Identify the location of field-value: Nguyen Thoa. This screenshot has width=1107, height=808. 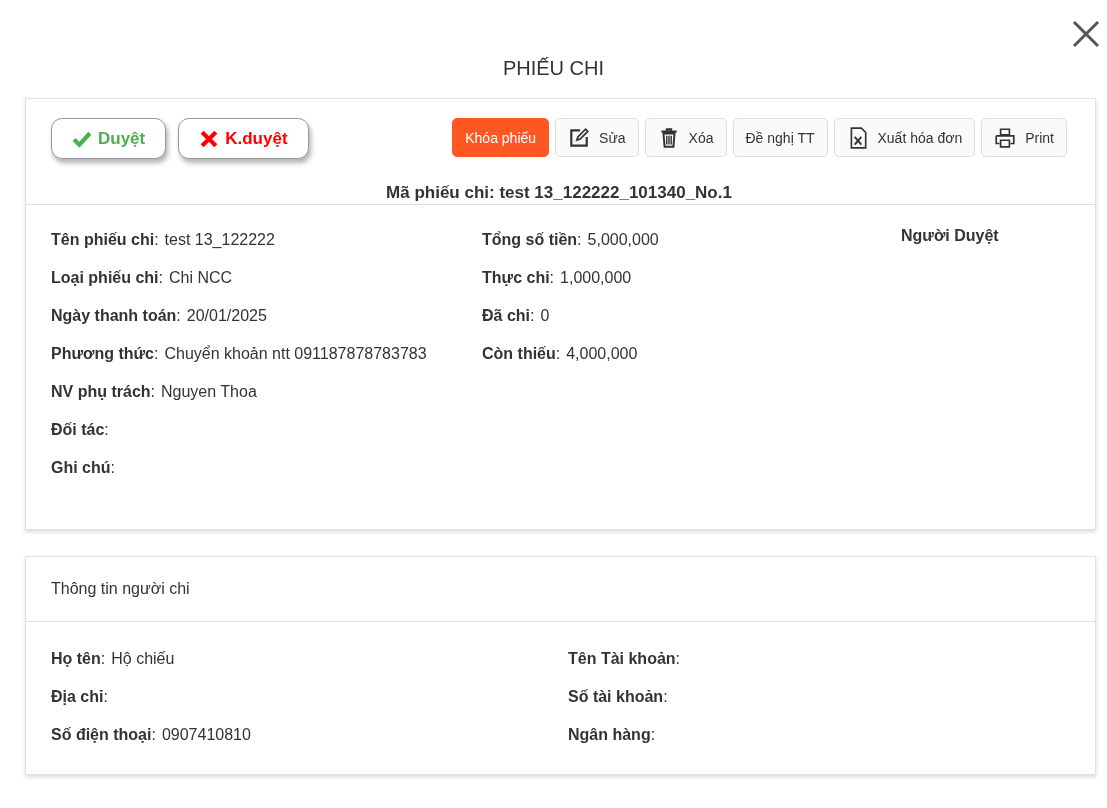
(209, 391).